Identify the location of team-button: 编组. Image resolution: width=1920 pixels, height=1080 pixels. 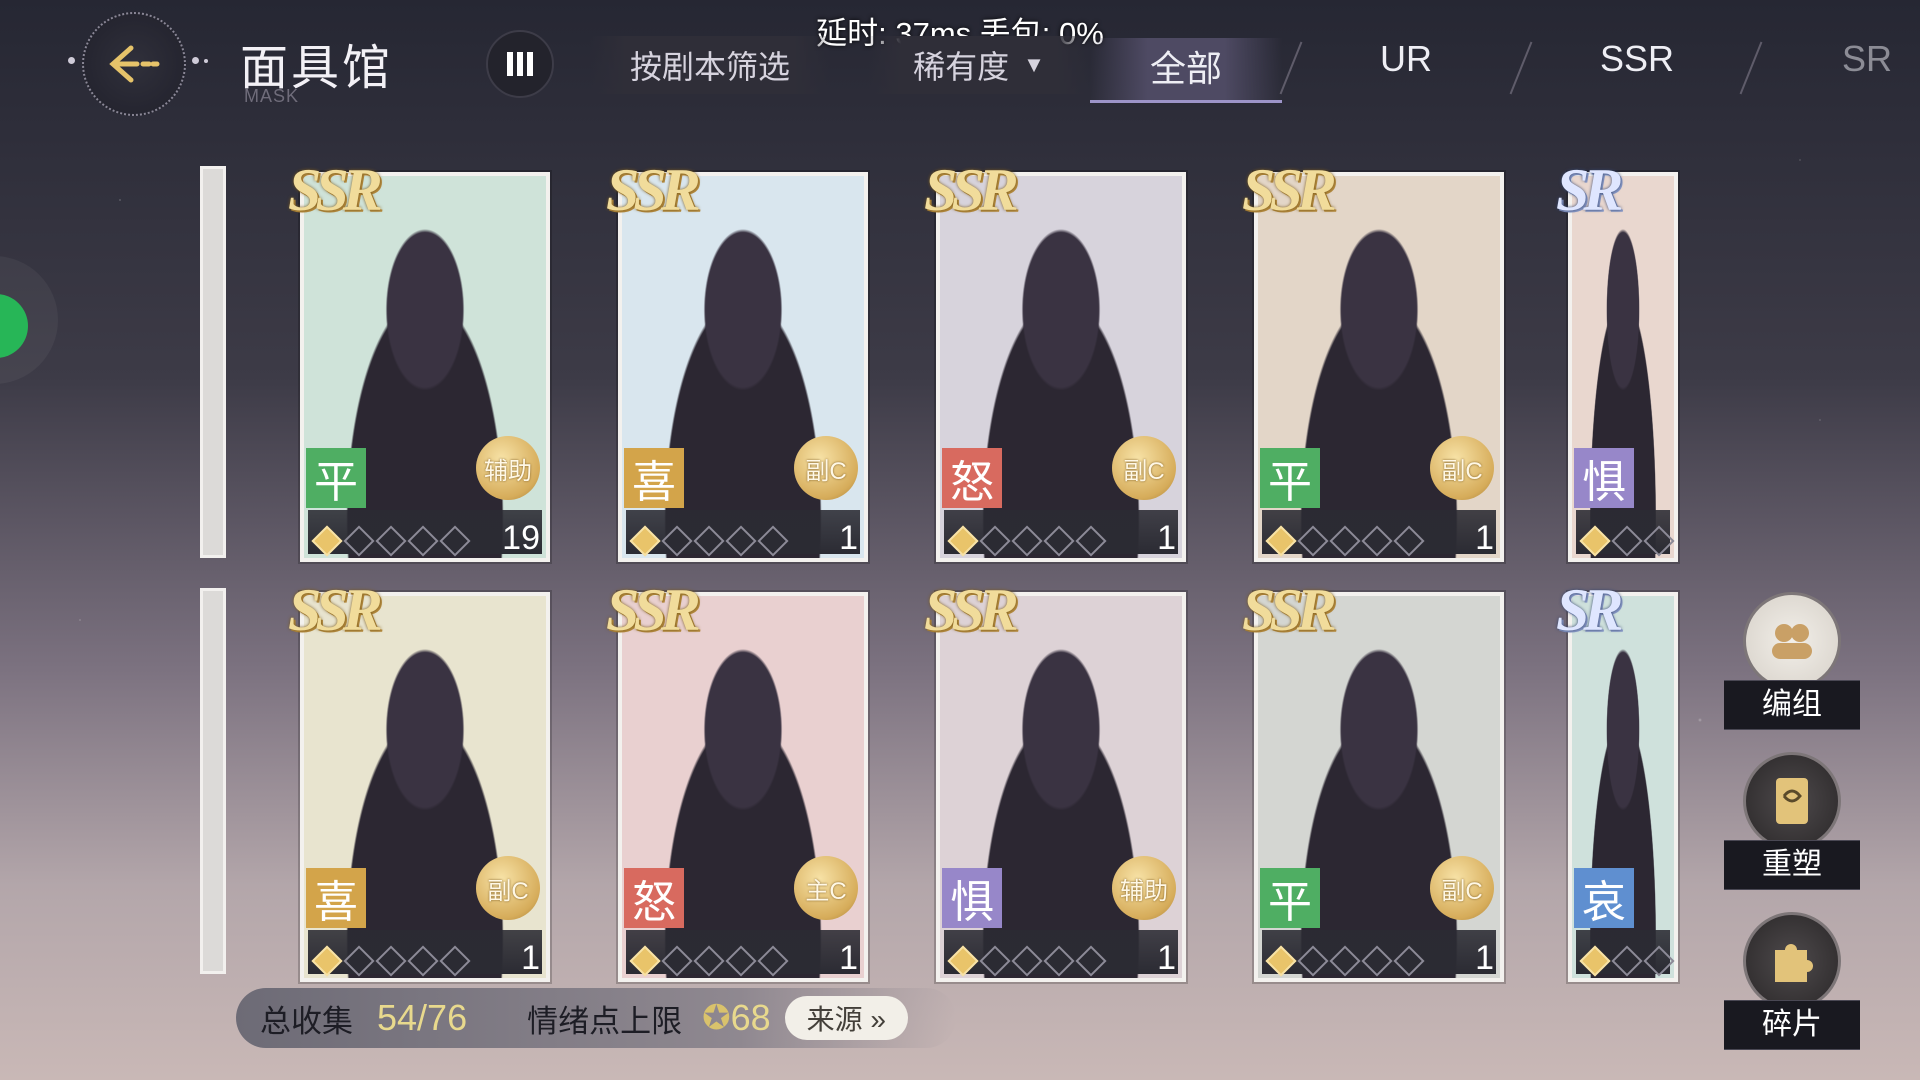
(1792, 661).